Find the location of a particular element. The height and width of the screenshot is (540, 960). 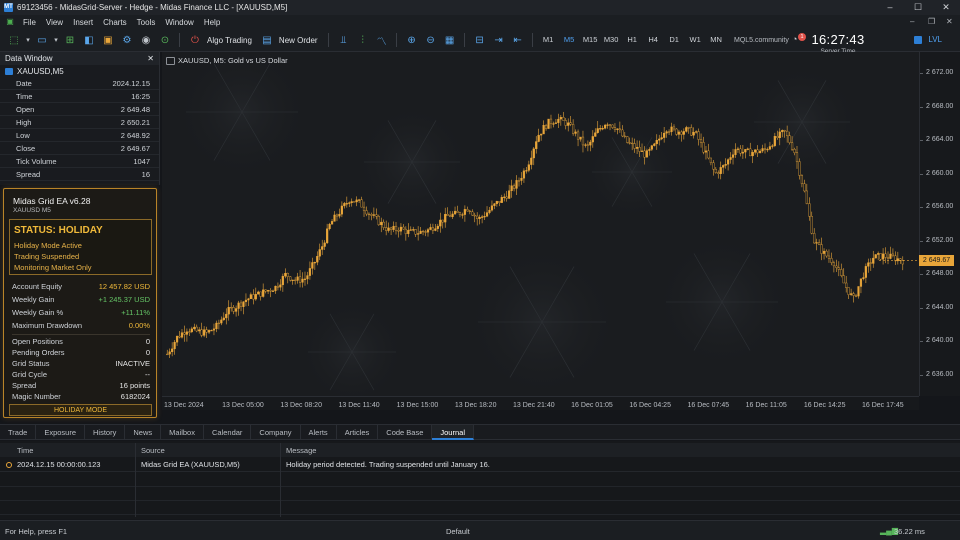

column-source: Source is located at coordinates (153, 450).